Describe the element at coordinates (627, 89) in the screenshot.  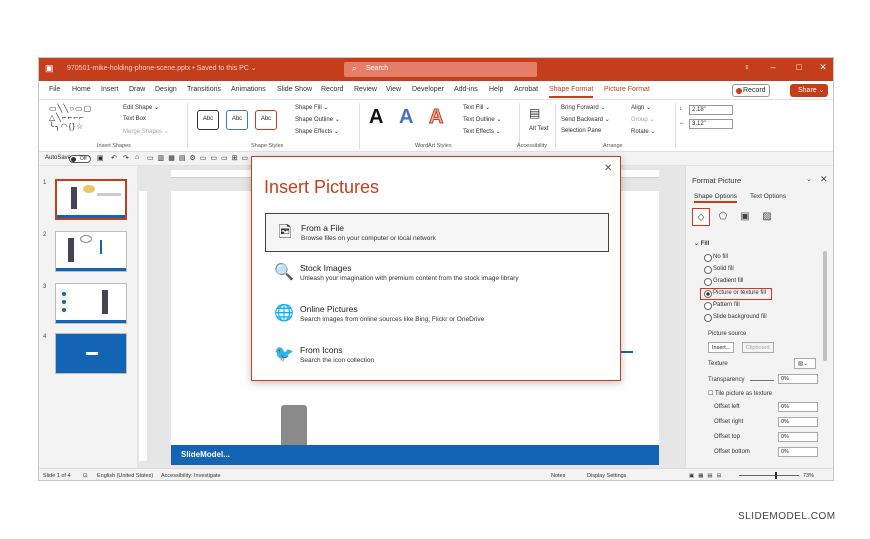
I see `tab-picture-format: Picture Format` at that location.